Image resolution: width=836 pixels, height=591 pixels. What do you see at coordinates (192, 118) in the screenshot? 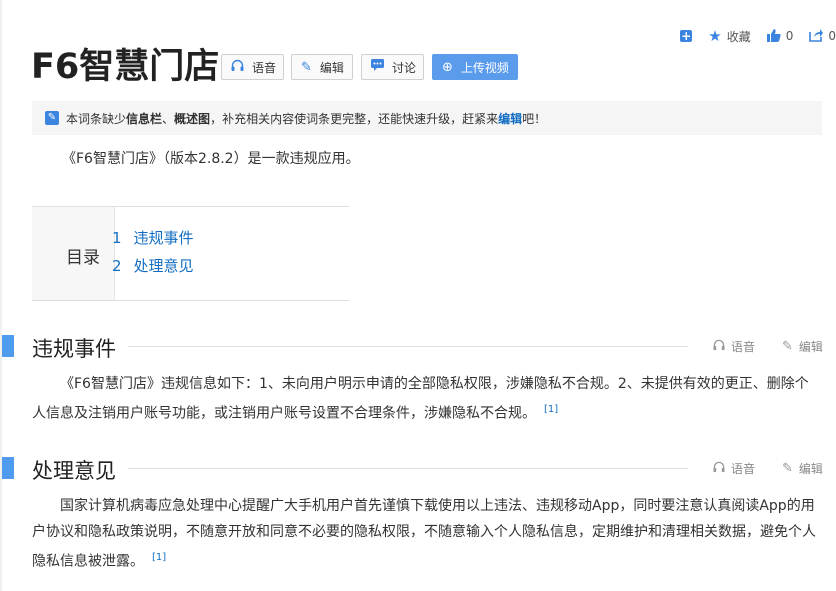
I see `notice-item-summary-image: 概述图` at bounding box center [192, 118].